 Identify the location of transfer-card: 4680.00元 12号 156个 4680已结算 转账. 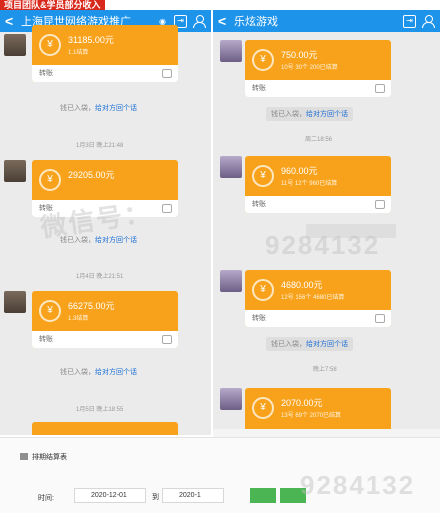
(318, 298).